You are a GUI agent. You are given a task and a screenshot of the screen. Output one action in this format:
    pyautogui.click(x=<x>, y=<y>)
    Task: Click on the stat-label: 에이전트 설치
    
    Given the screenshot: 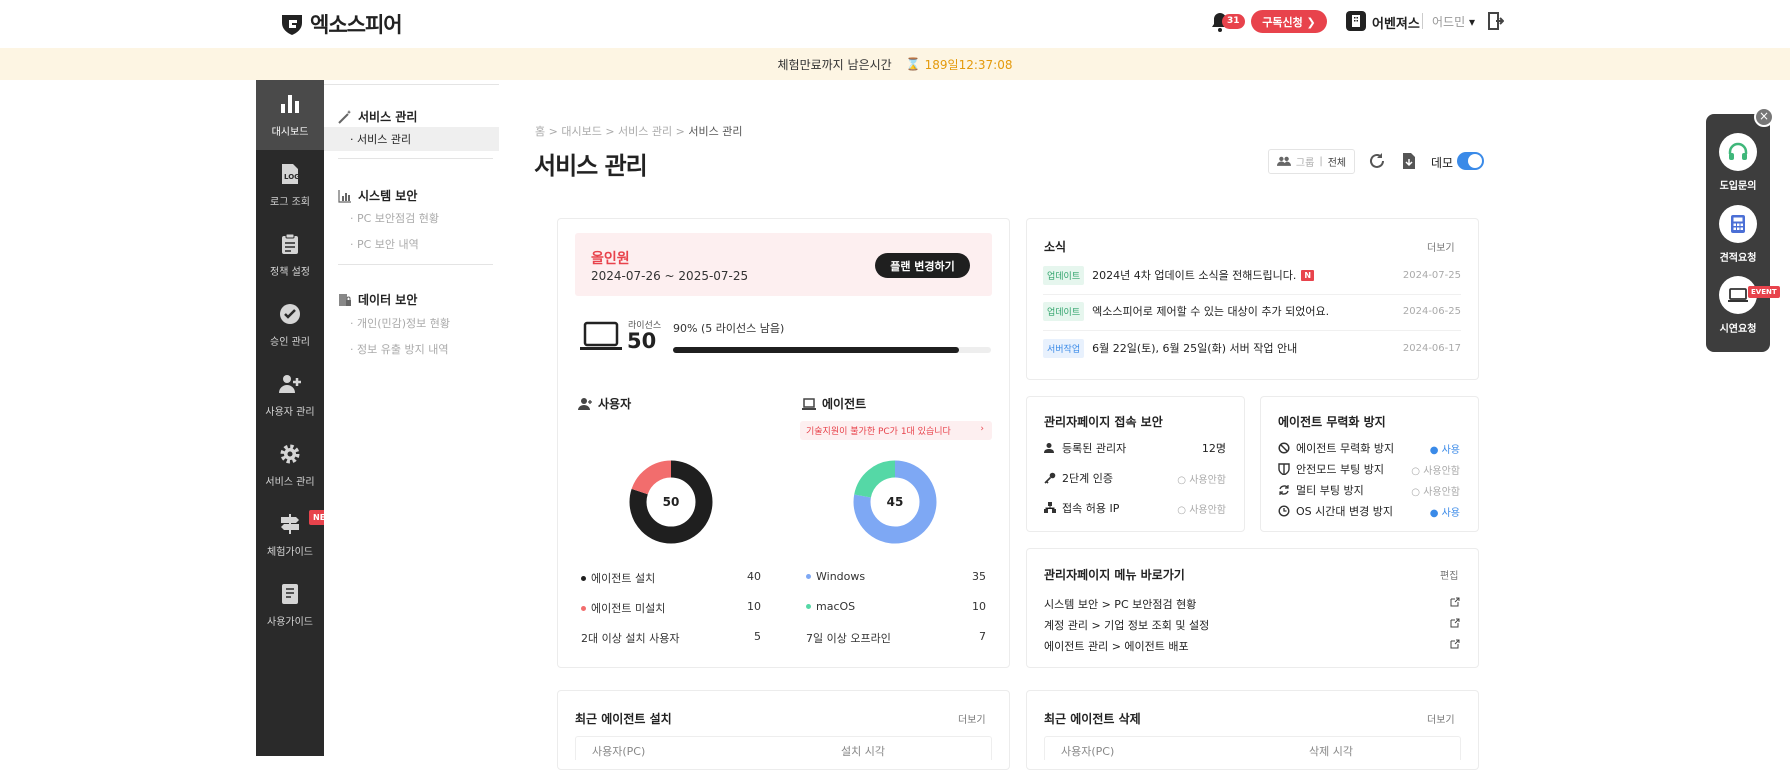 What is the action you would take?
    pyautogui.click(x=623, y=578)
    